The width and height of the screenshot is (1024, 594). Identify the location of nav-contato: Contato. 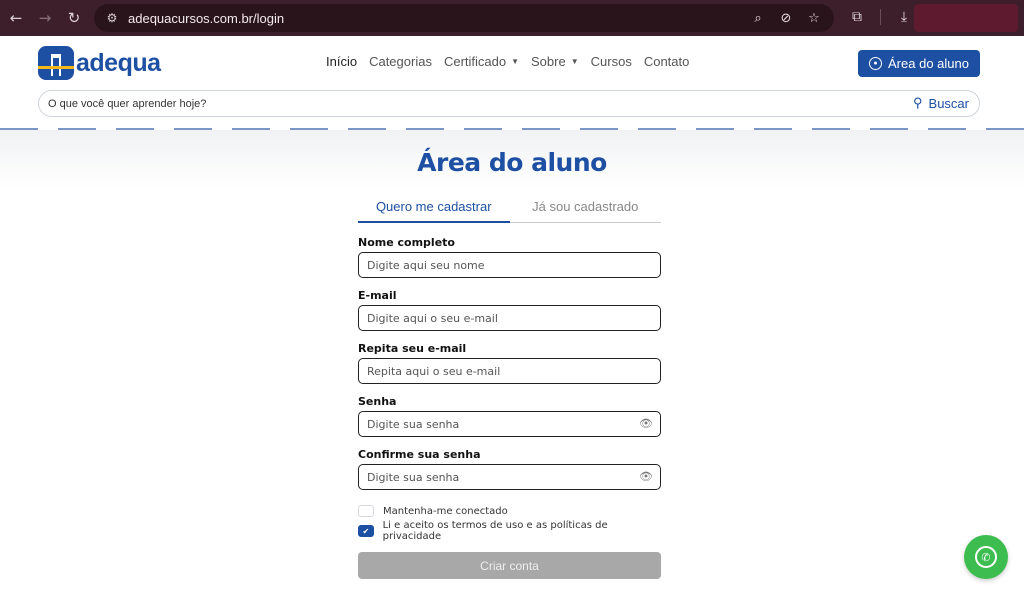
(667, 61).